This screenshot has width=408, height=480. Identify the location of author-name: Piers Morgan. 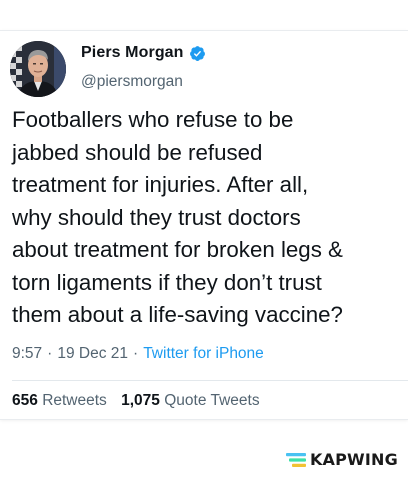
(132, 53).